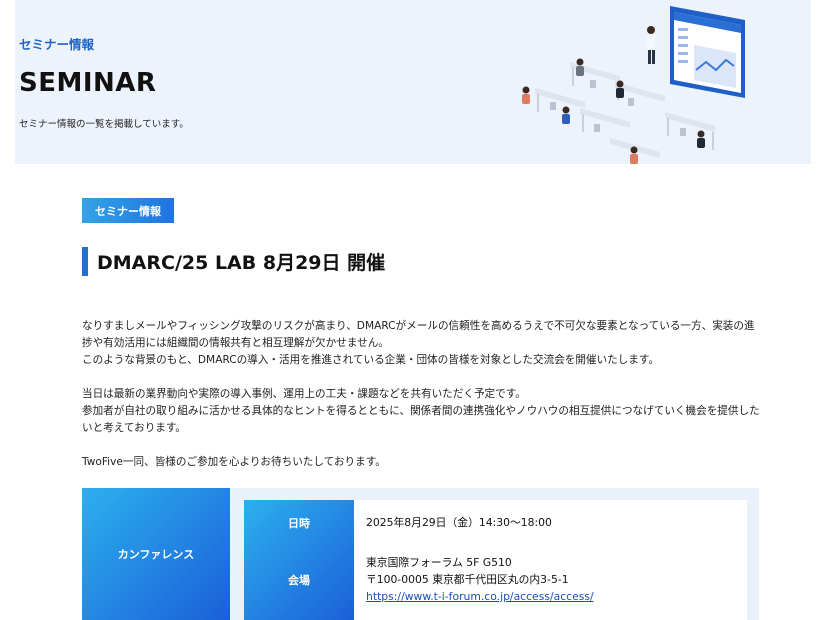 This screenshot has width=826, height=620. What do you see at coordinates (299, 560) in the screenshot?
I see `label-column: 日時 会場` at bounding box center [299, 560].